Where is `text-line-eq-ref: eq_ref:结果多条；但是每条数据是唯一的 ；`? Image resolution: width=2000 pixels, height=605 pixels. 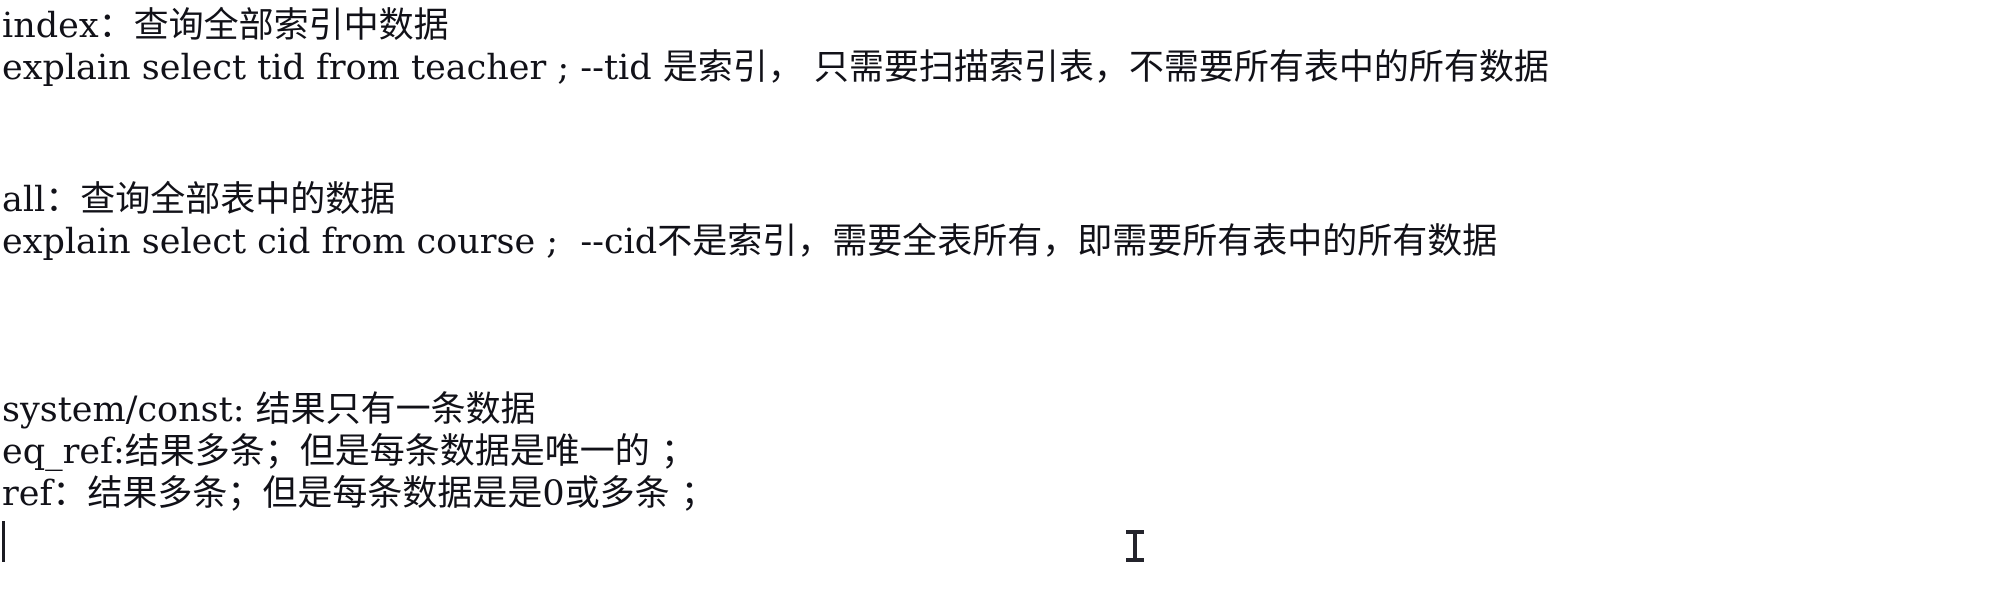 text-line-eq-ref: eq_ref:结果多条；但是每条数据是唯一的 ； is located at coordinates (349, 452).